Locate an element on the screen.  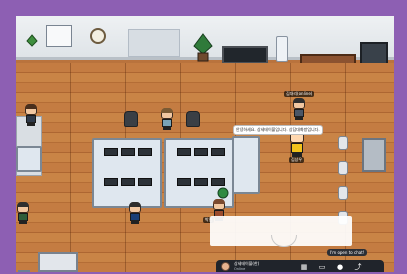
lounge-desk is located at coordinates (29, 159).